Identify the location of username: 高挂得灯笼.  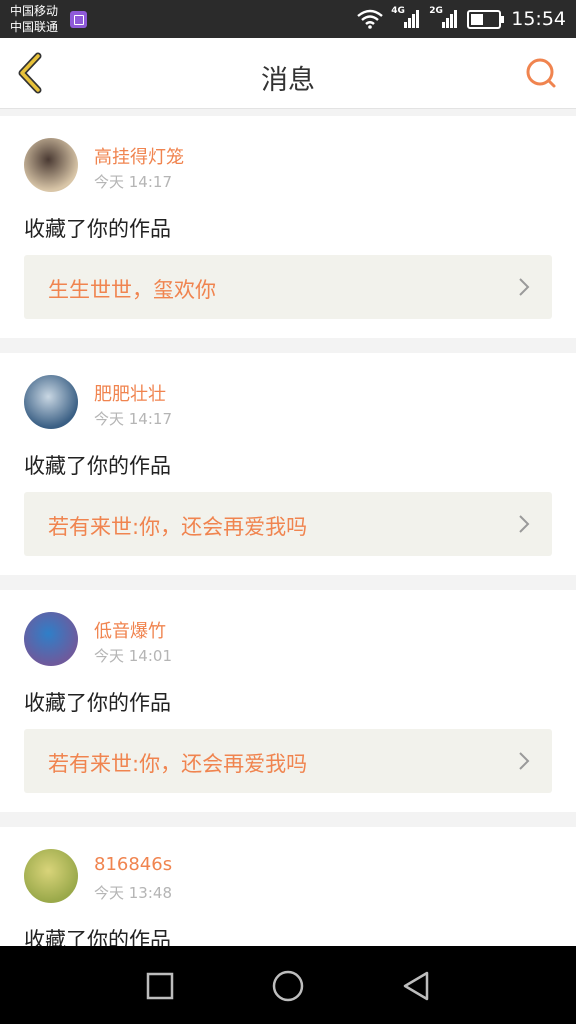
(139, 156).